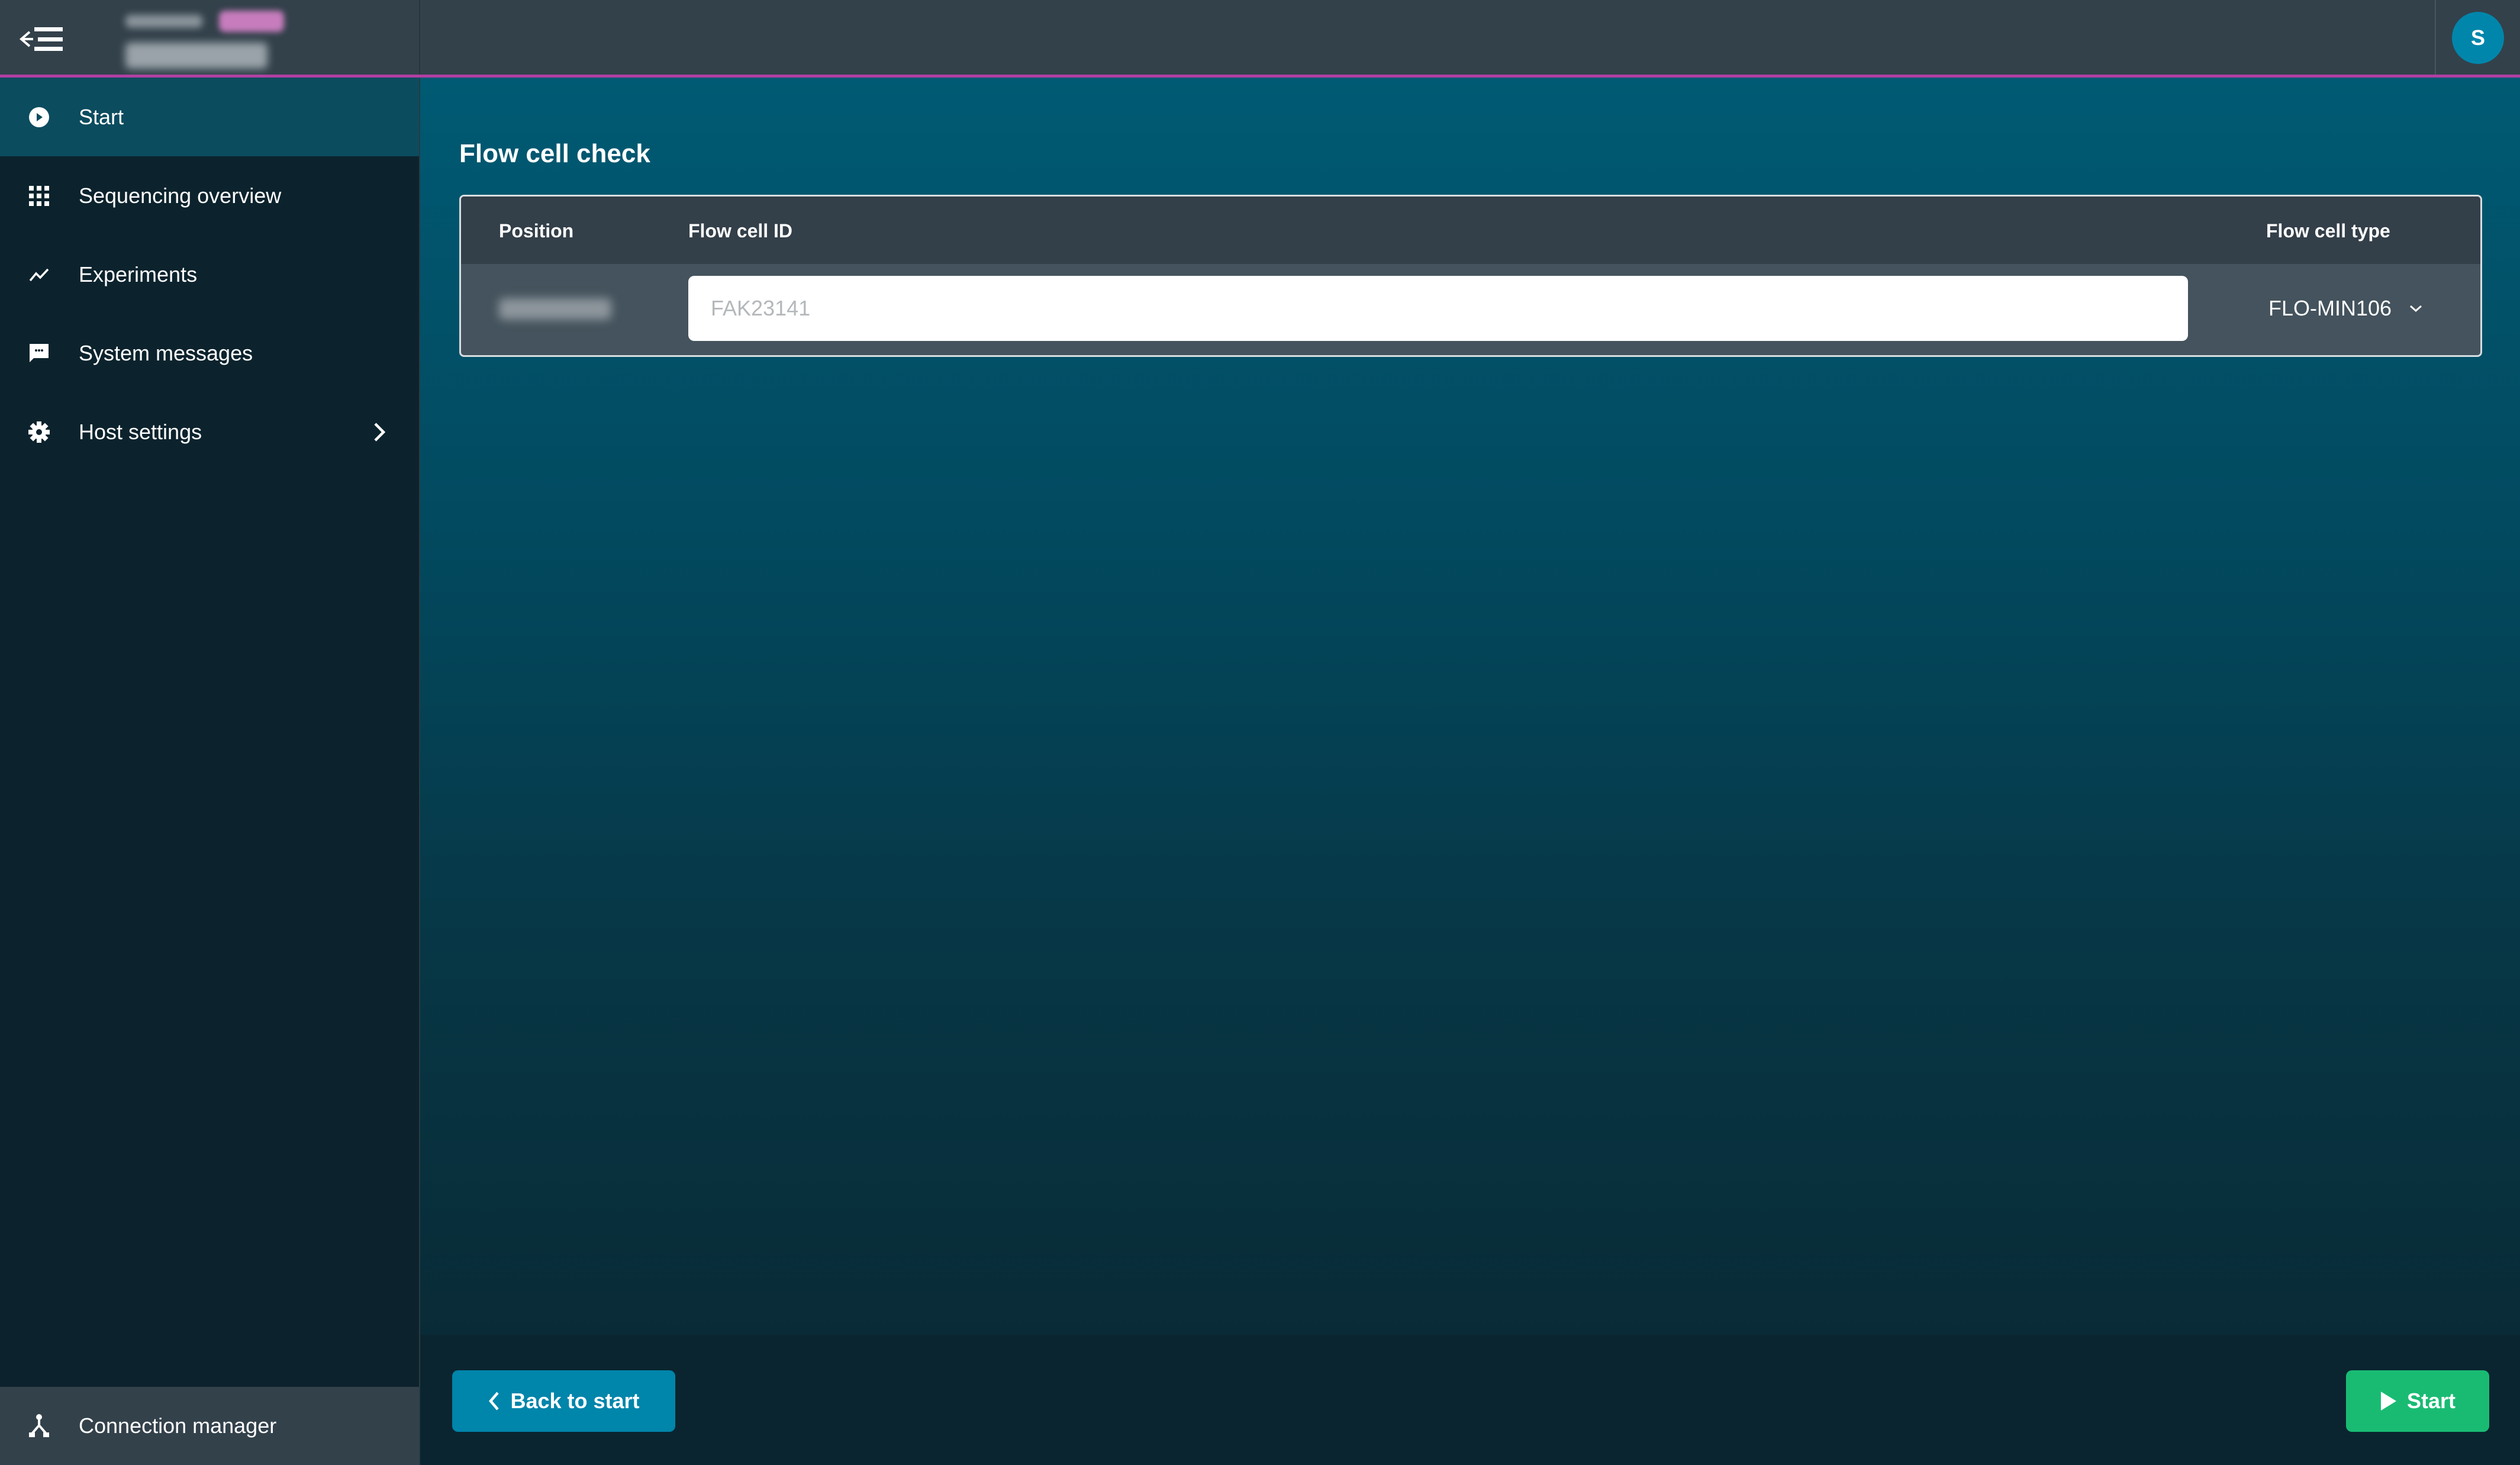  Describe the element at coordinates (101, 117) in the screenshot. I see `sidebar-item-label: Start` at that location.